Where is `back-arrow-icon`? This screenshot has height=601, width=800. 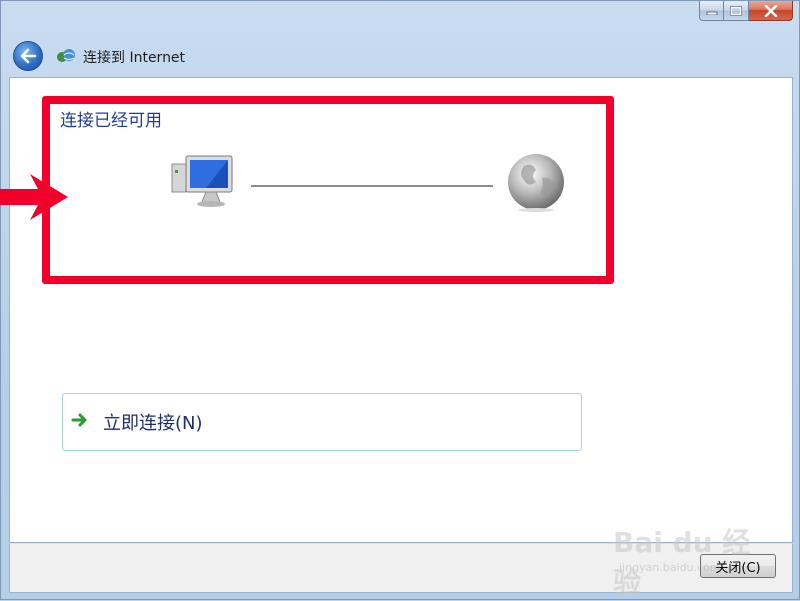
back-arrow-icon is located at coordinates (28, 56).